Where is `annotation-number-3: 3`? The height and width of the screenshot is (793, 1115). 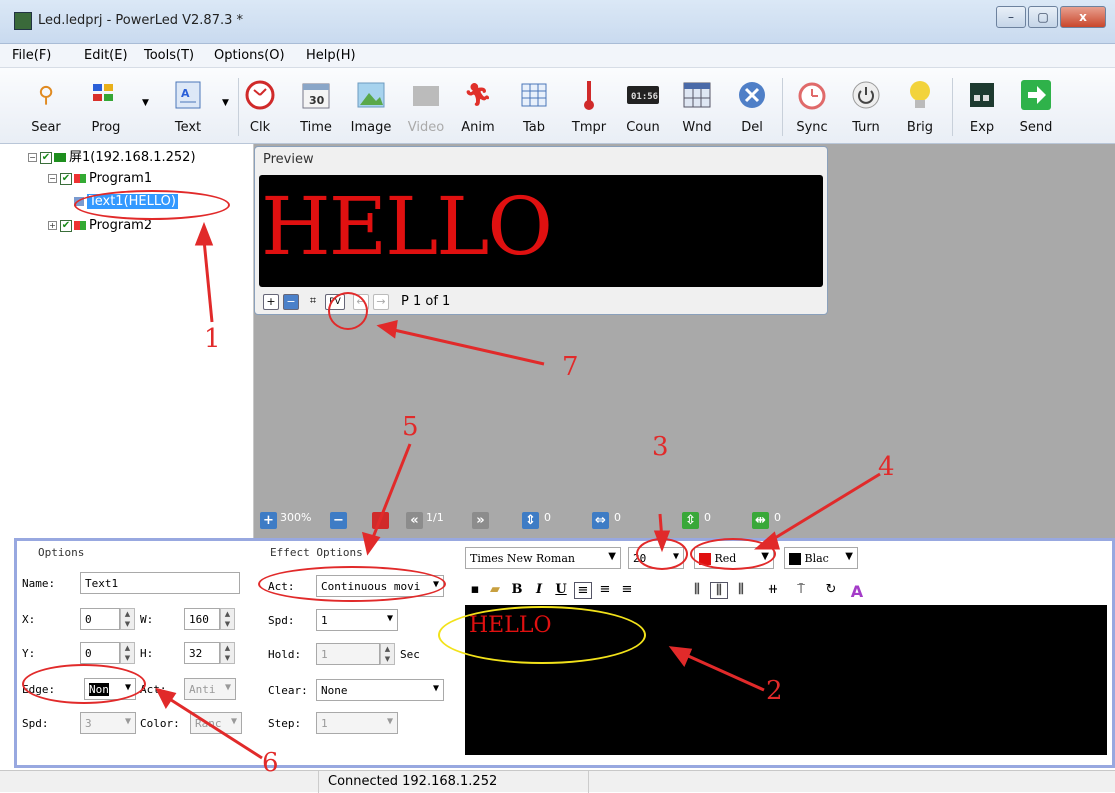 annotation-number-3: 3 is located at coordinates (660, 447).